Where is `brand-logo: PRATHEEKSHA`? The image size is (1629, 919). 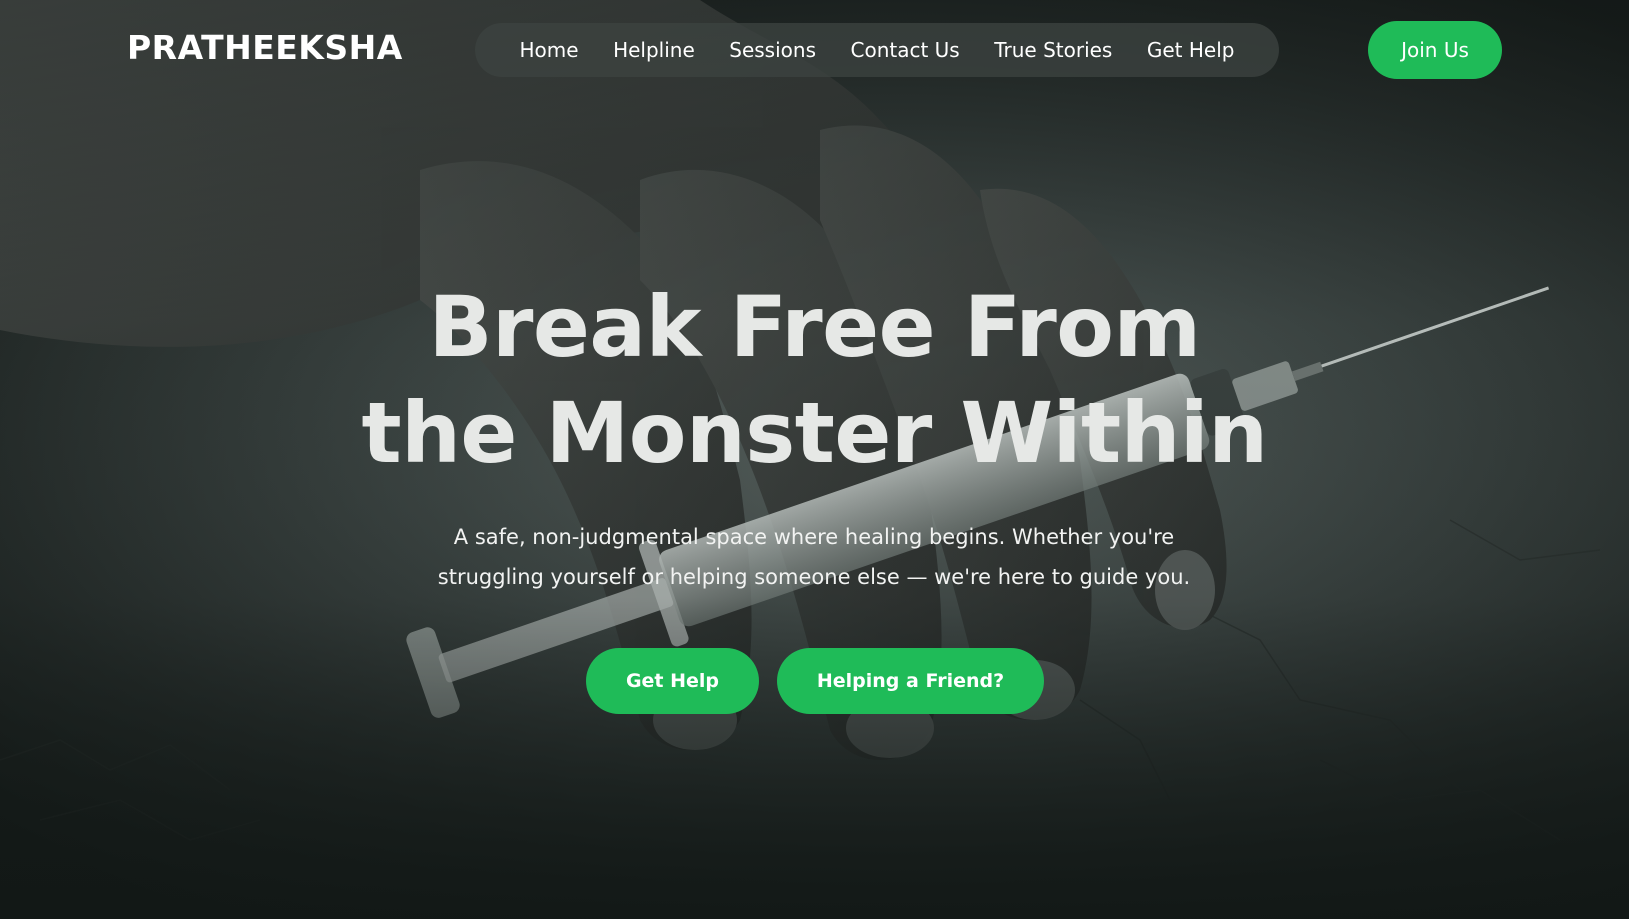
brand-logo: PRATHEEKSHA is located at coordinates (265, 47).